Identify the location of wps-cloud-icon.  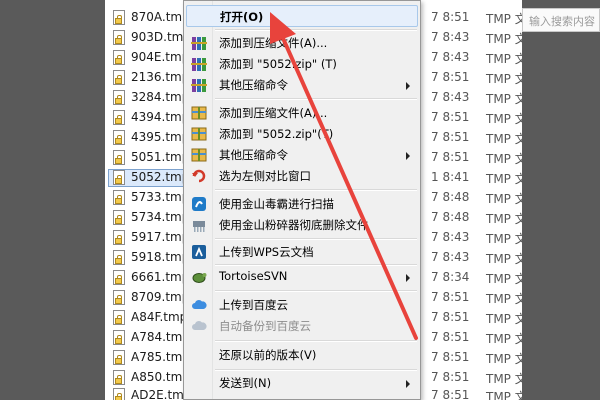
(199, 252).